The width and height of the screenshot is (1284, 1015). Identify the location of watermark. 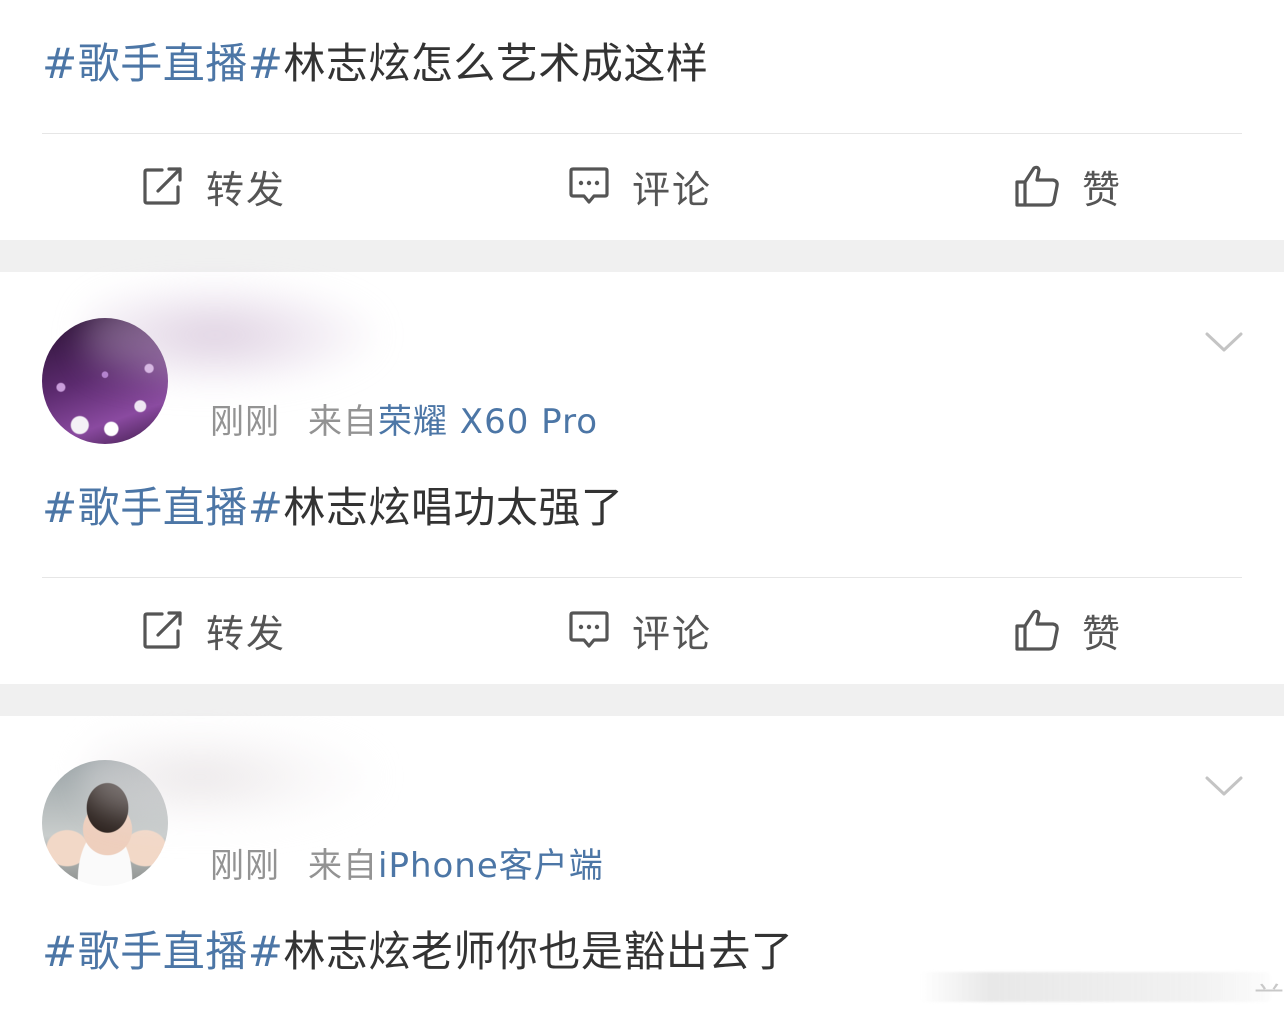
(1095, 987).